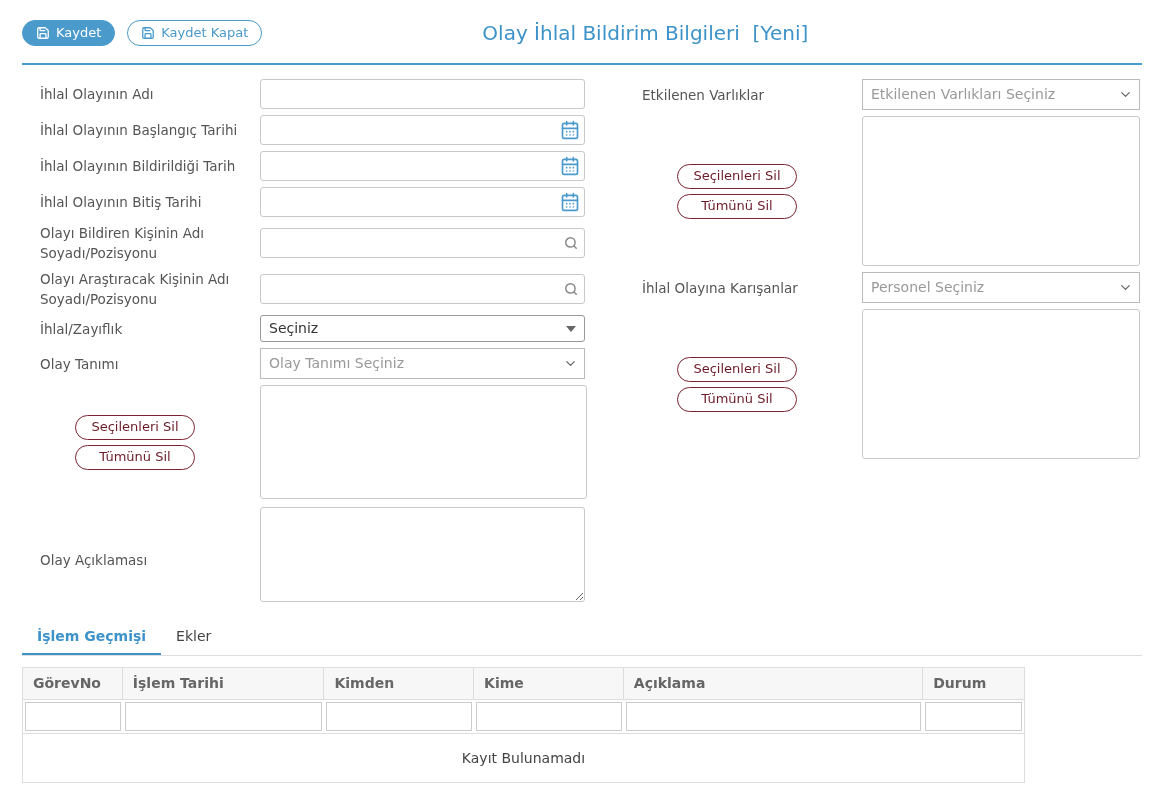  I want to click on field-label: İhlal Olayına Karışanlar, so click(720, 288).